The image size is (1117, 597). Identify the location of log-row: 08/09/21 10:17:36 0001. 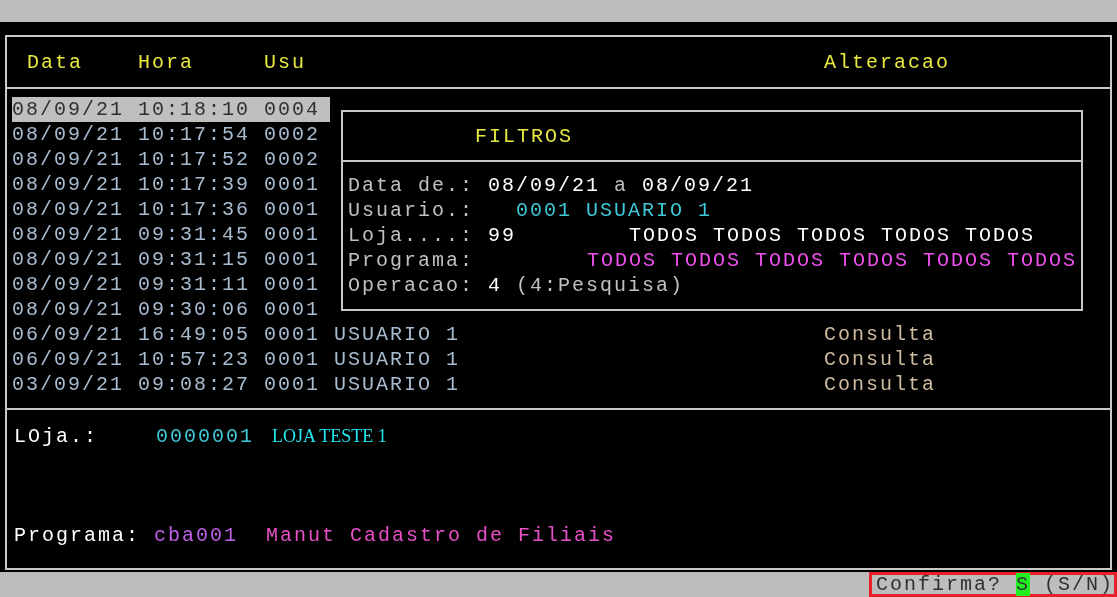
(173, 209).